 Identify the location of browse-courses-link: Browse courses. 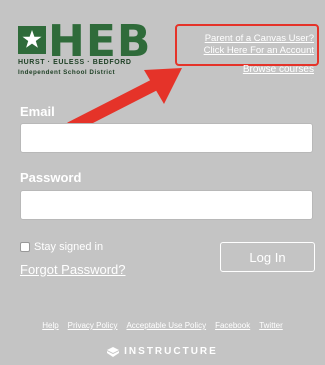
(278, 69).